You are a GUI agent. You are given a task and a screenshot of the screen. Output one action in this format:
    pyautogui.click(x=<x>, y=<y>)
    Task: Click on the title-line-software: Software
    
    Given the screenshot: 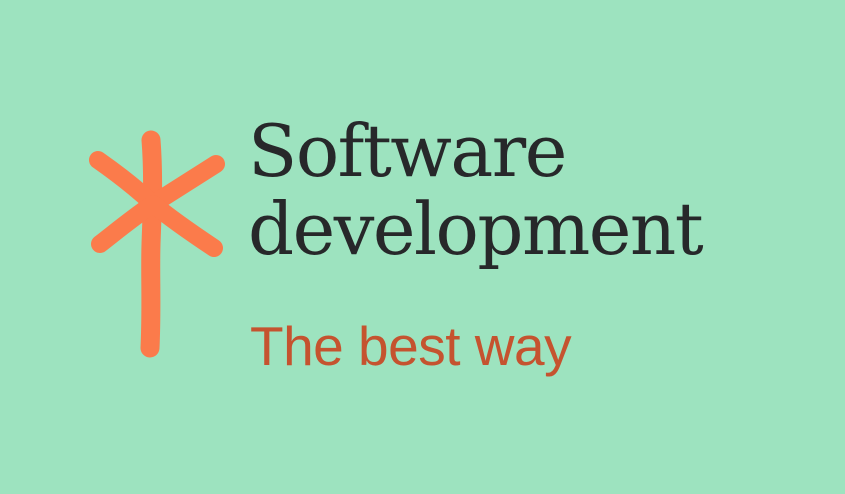 What is the action you would take?
    pyautogui.click(x=407, y=151)
    